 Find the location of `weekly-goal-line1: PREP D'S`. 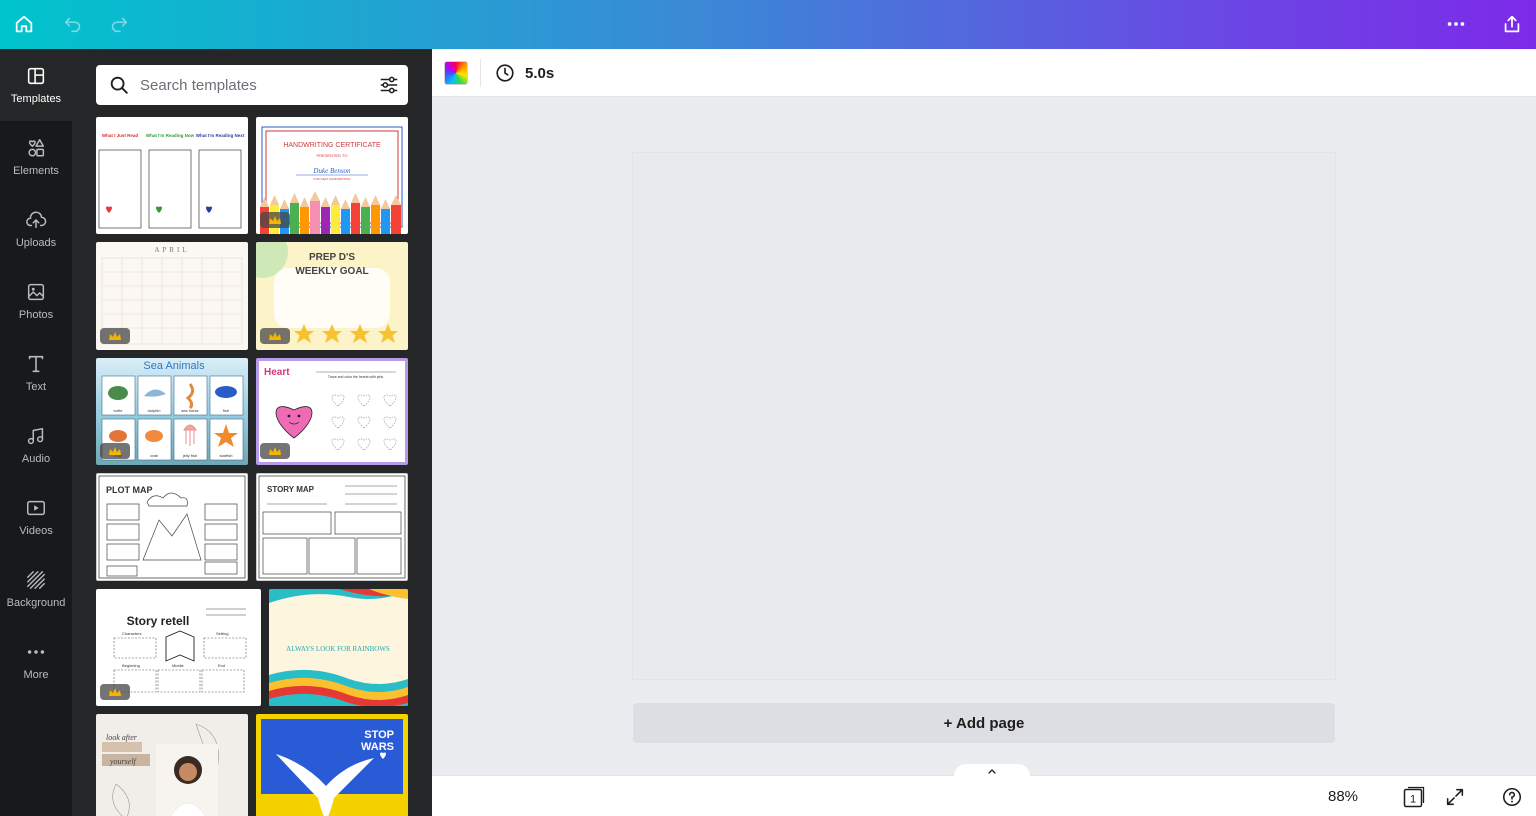

weekly-goal-line1: PREP D'S is located at coordinates (332, 257).